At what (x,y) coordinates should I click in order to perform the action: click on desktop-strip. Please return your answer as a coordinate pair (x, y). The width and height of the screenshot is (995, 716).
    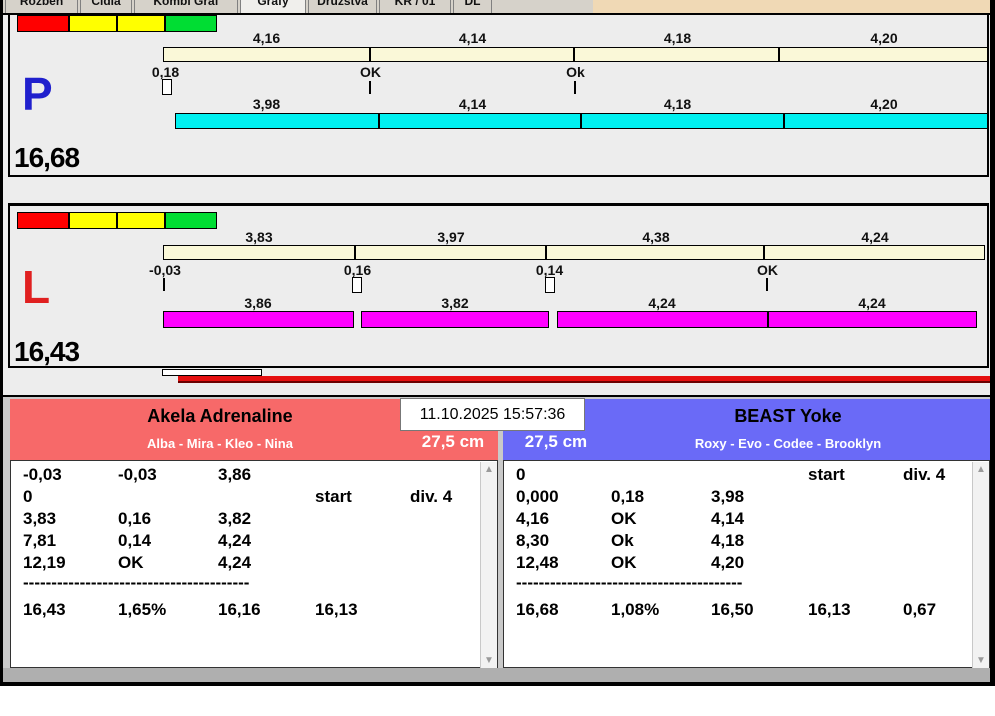
    Looking at the image, I should click on (791, 6).